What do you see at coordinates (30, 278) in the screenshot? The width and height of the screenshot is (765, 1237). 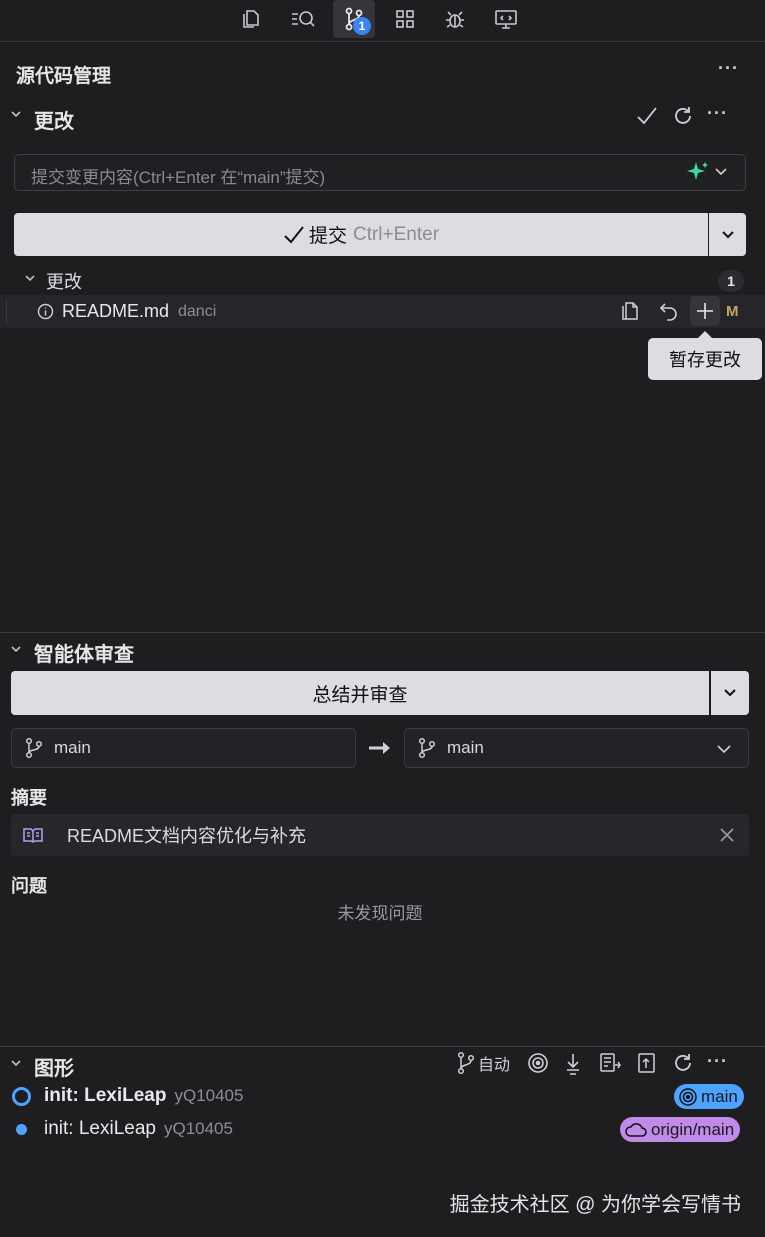 I see `group-chevron-icon` at bounding box center [30, 278].